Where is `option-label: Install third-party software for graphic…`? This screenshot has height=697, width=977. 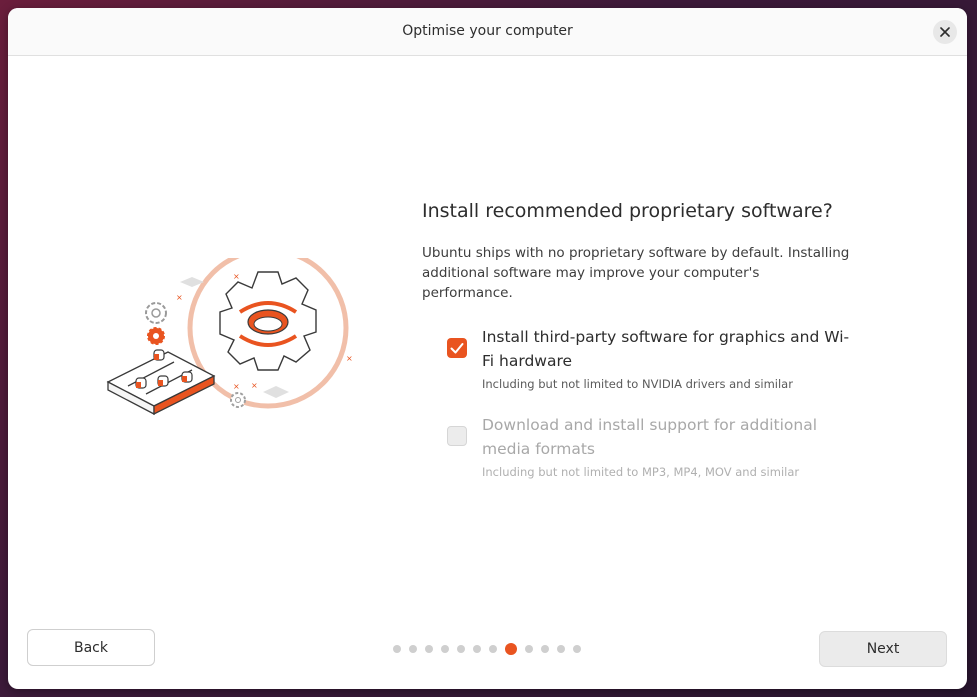 option-label: Install third-party software for graphic… is located at coordinates (666, 349).